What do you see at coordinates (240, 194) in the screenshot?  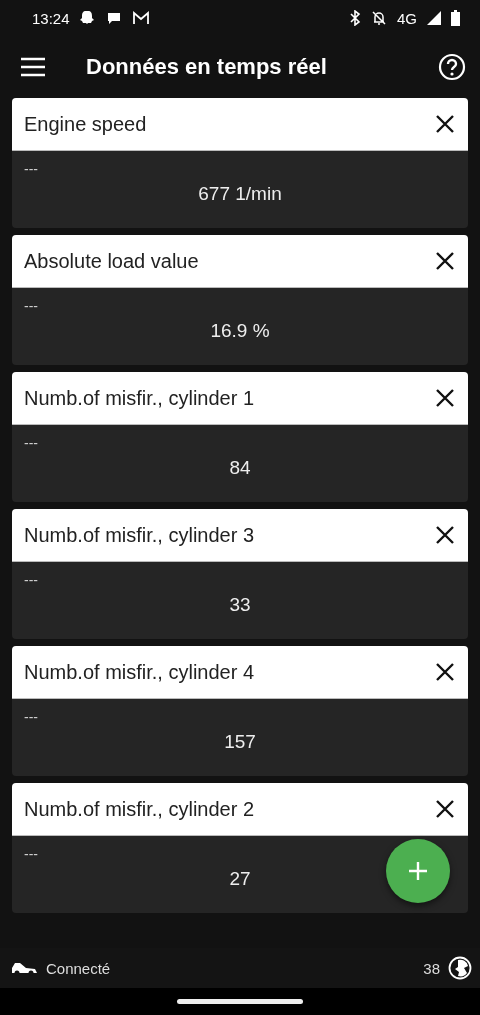 I see `card-value: 677 1/min` at bounding box center [240, 194].